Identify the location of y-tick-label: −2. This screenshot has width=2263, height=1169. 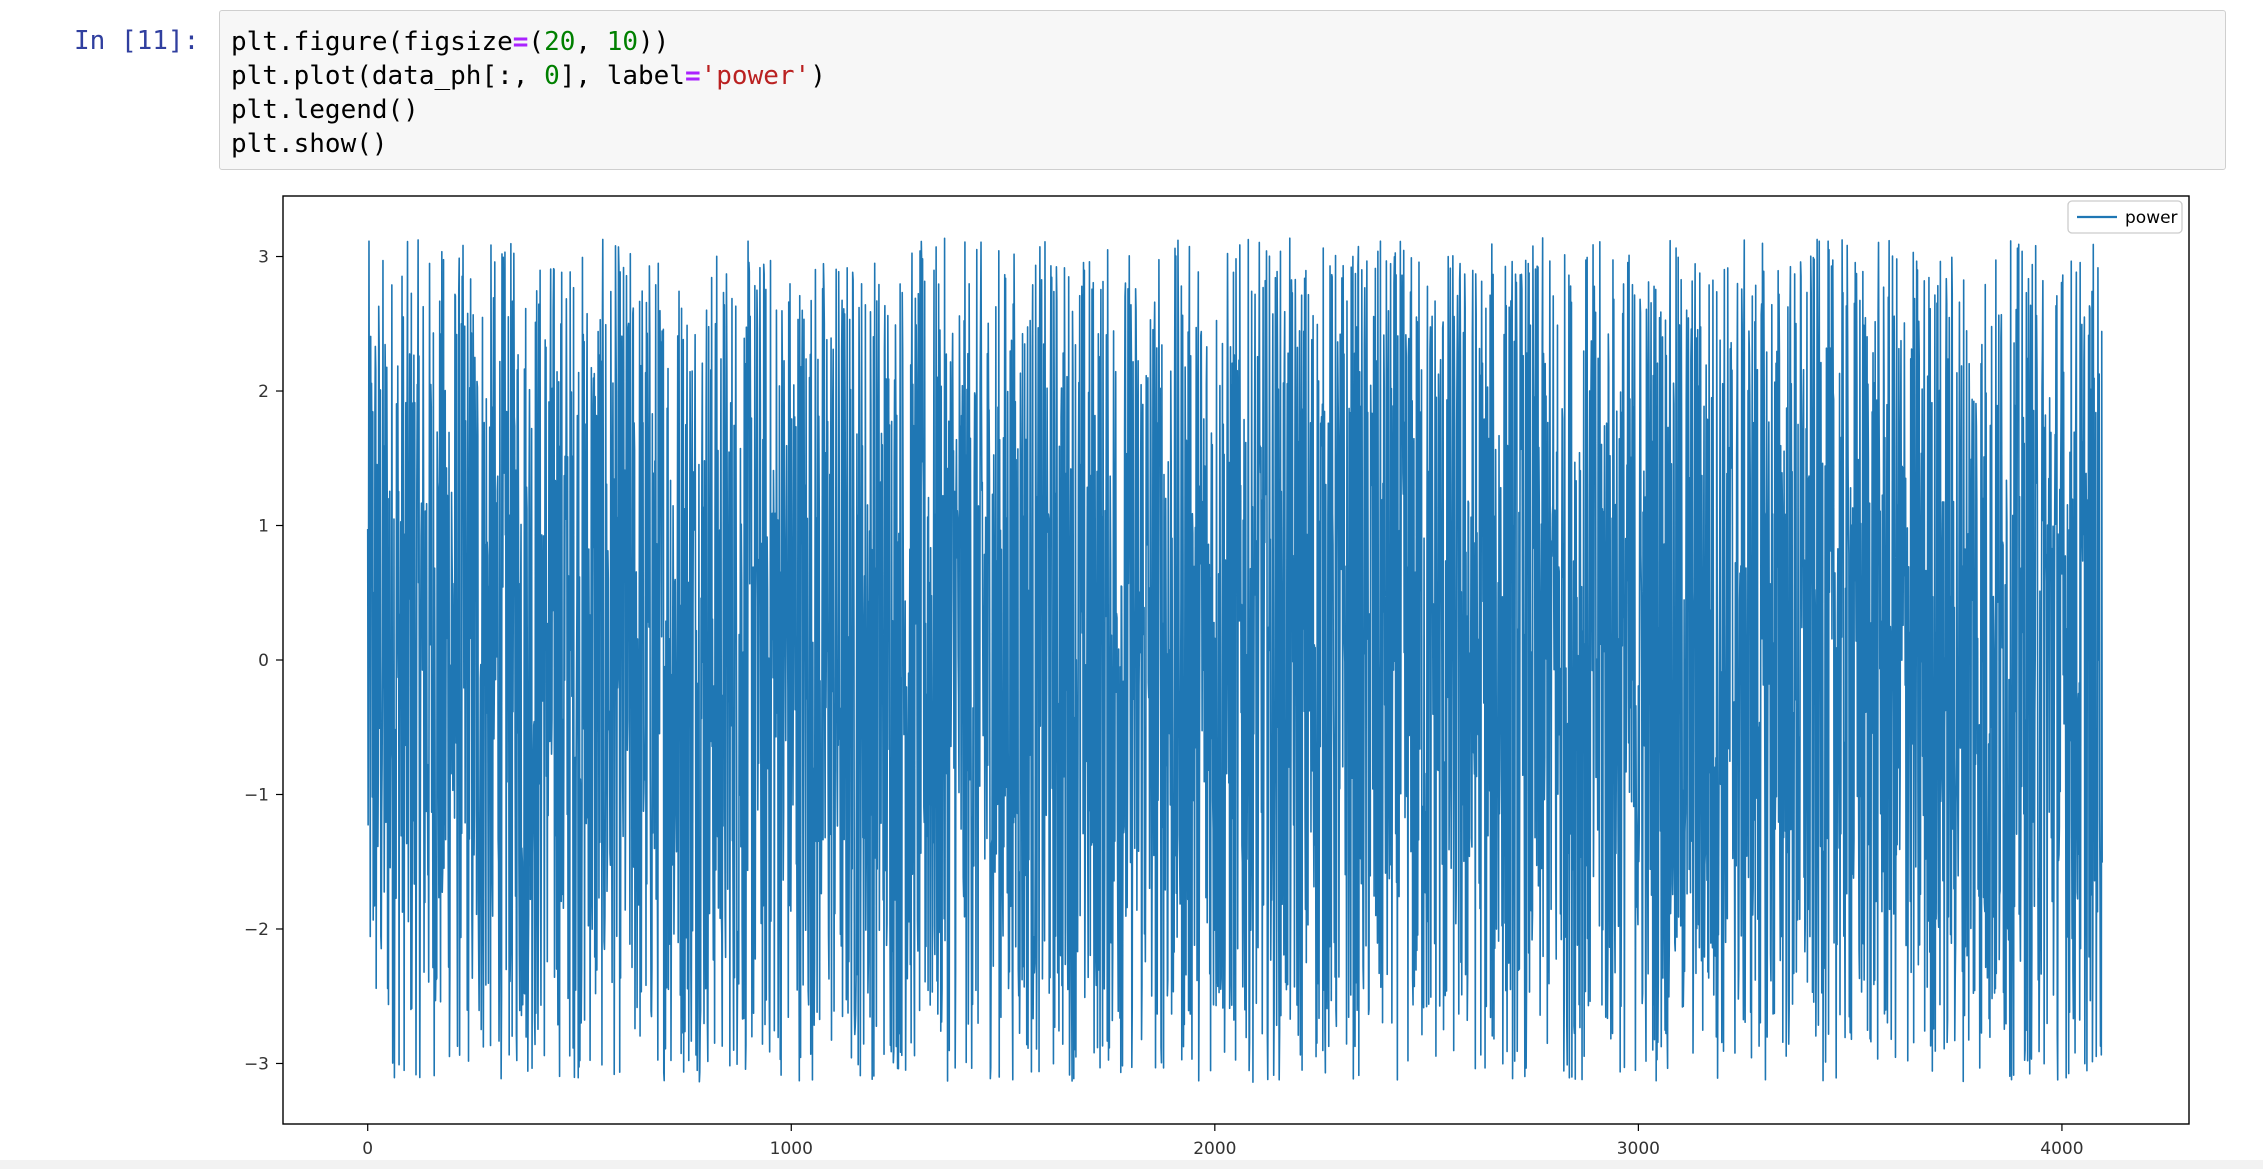
(256, 930).